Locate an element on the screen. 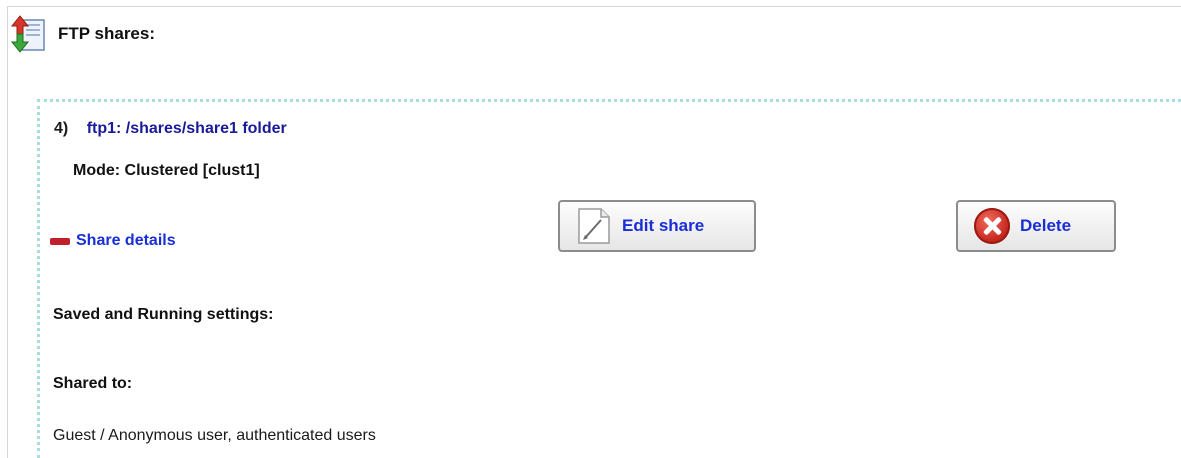 The width and height of the screenshot is (1181, 458). share-details-label: Share details is located at coordinates (126, 240).